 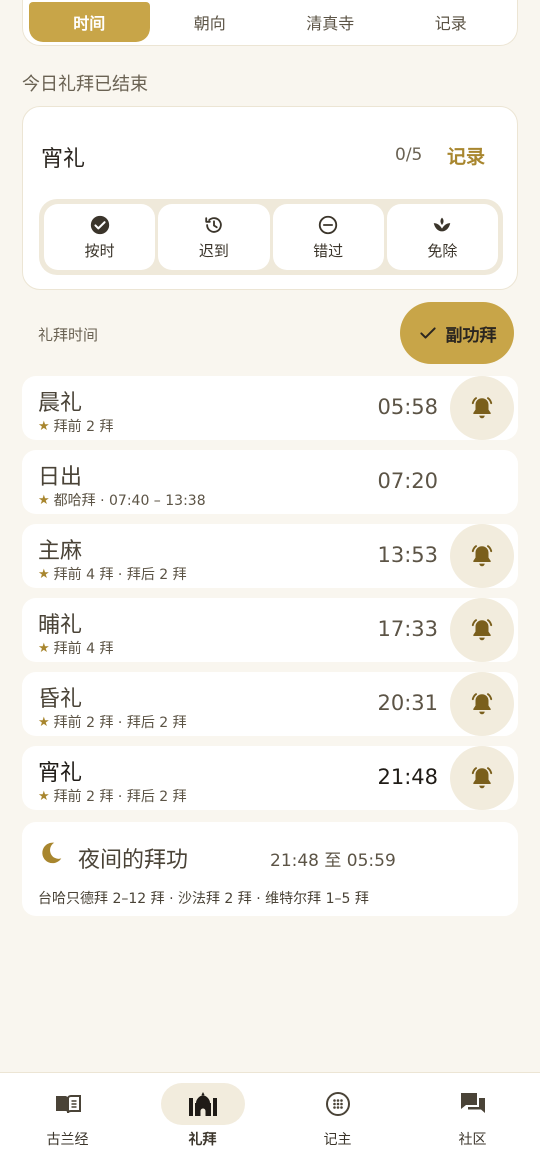 What do you see at coordinates (271, 237) in the screenshot?
I see `status-buttons: 按时 迟到 错过 免除` at bounding box center [271, 237].